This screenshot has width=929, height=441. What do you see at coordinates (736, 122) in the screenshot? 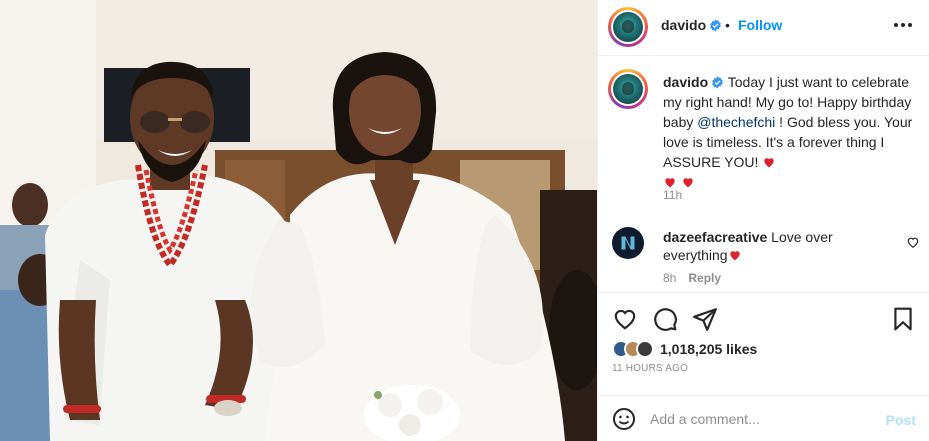
I see `caption-mention-link: @thechefchi` at bounding box center [736, 122].